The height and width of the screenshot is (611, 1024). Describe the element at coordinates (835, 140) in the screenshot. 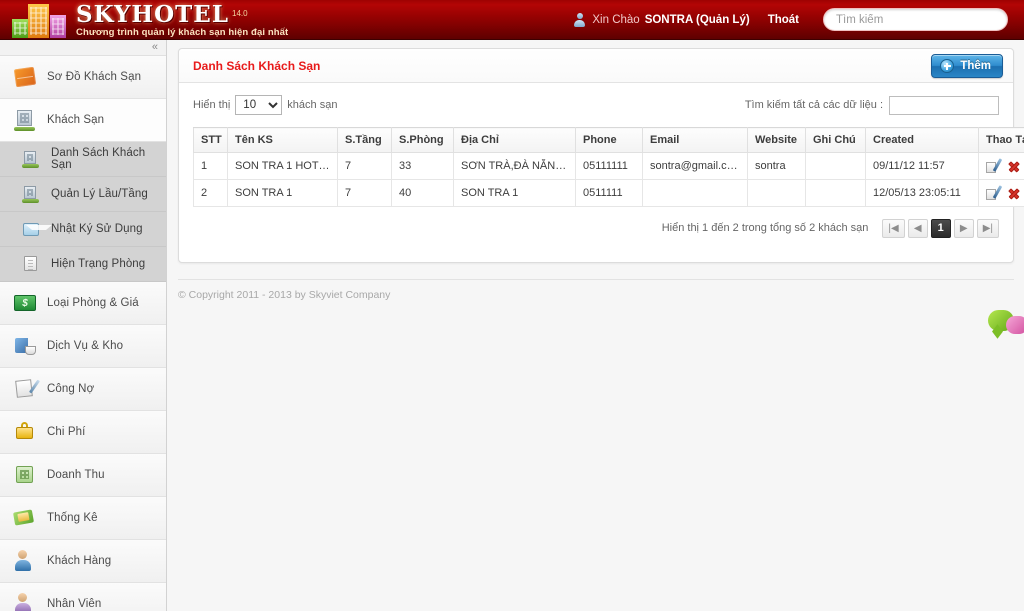

I see `column-header-ghi-chu: Ghi Chú` at that location.